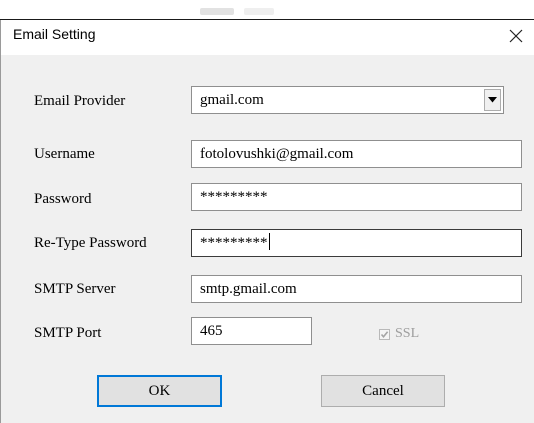 This screenshot has width=534, height=423. What do you see at coordinates (232, 100) in the screenshot?
I see `email-provider-value: gmail.com` at bounding box center [232, 100].